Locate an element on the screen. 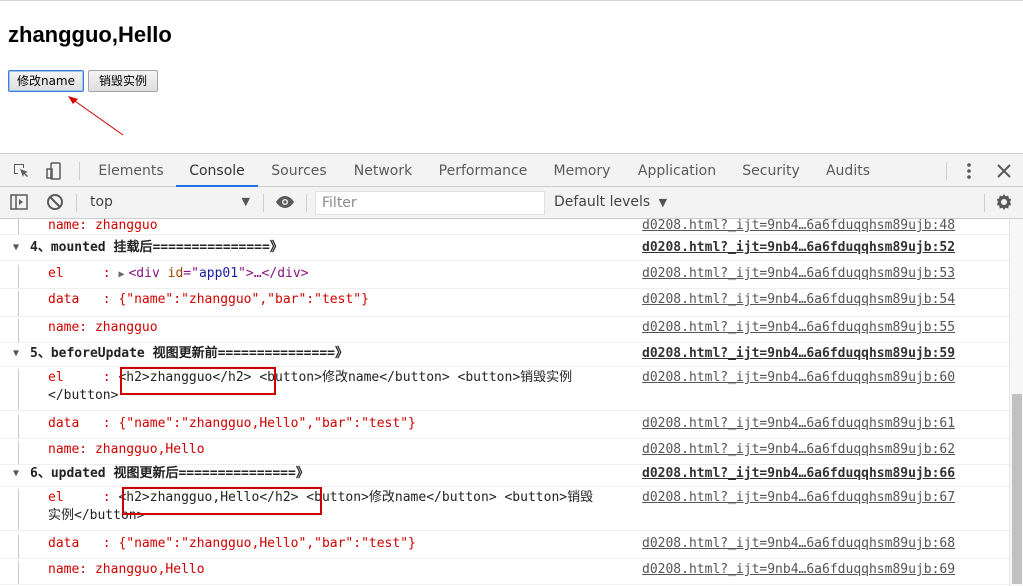 This screenshot has width=1023, height=586. html-attr-eq: =" is located at coordinates (191, 273).